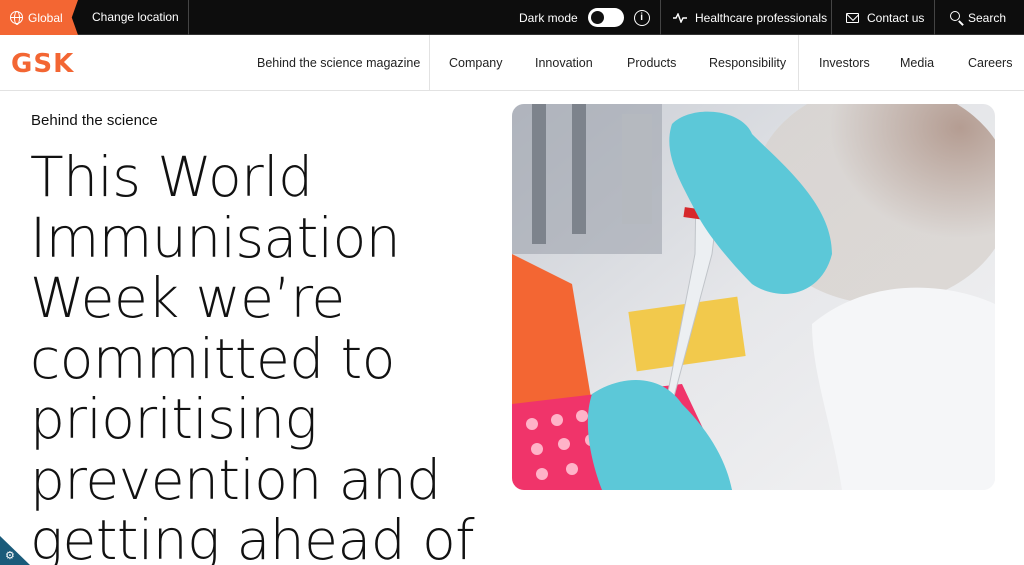 The image size is (1024, 565). Describe the element at coordinates (605, 17) in the screenshot. I see `dark-mode-toggle` at that location.